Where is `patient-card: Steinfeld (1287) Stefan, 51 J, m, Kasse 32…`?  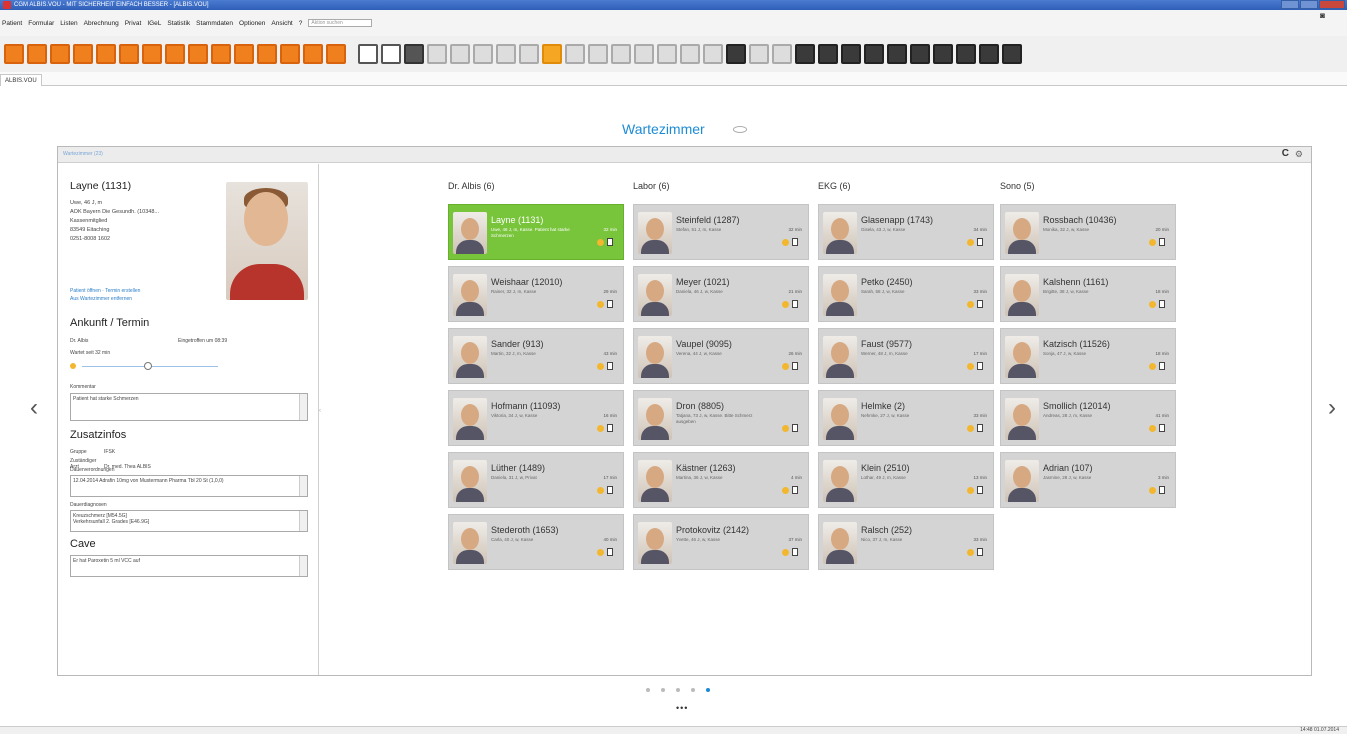 patient-card: Steinfeld (1287) Stefan, 51 J, m, Kasse 32… is located at coordinates (721, 232).